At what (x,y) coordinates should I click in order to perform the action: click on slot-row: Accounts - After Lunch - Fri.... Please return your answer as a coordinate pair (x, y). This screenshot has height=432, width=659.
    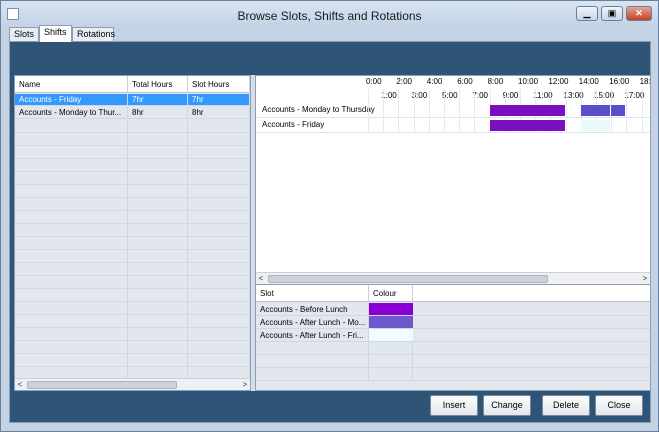
    Looking at the image, I should click on (453, 335).